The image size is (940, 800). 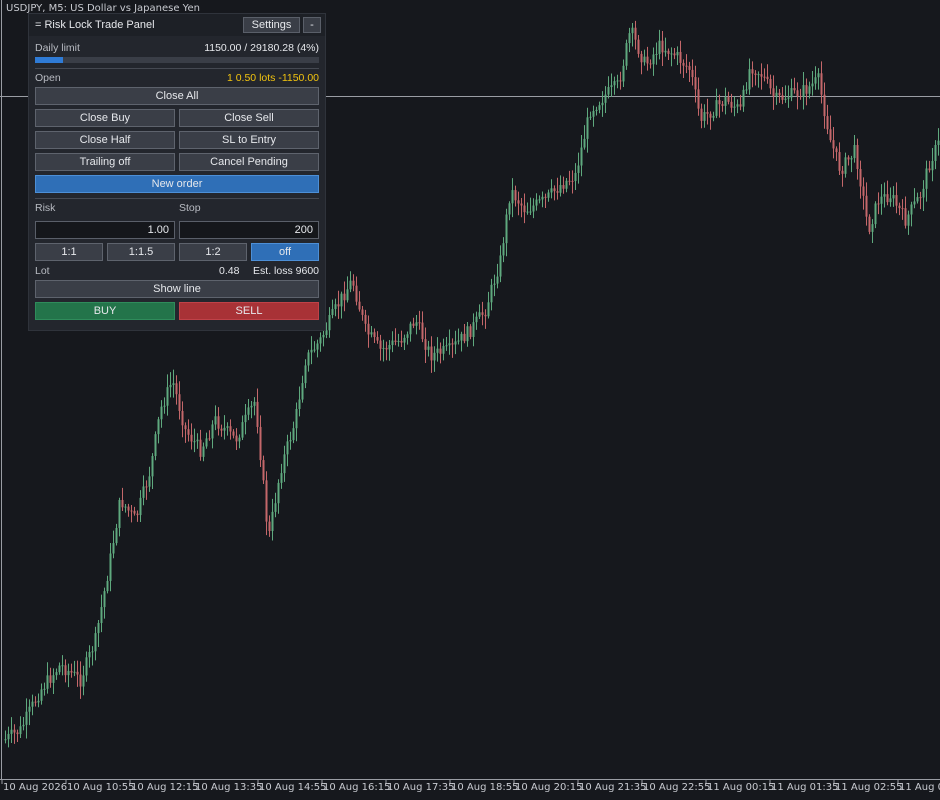 What do you see at coordinates (177, 96) in the screenshot?
I see `close-all-button: Close All` at bounding box center [177, 96].